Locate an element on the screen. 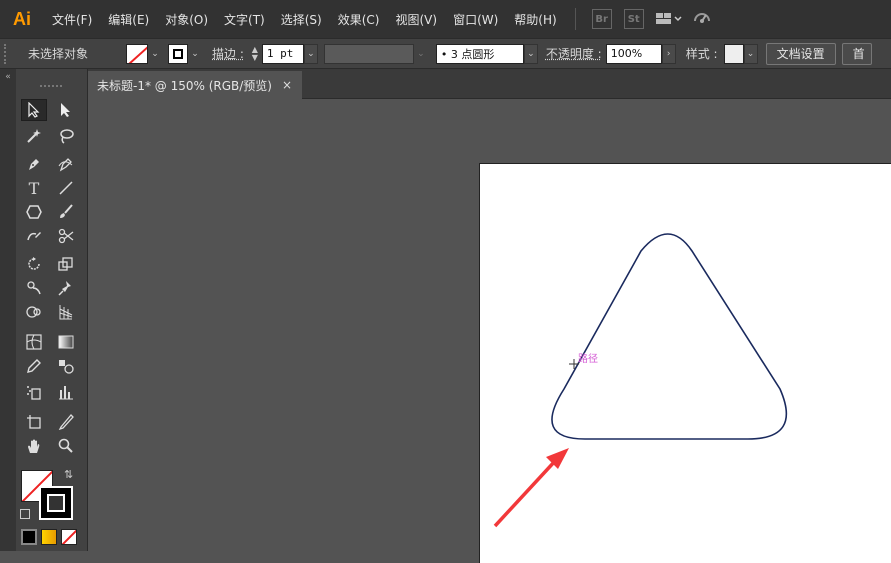 The width and height of the screenshot is (891, 563). menu-help: 帮助(H) is located at coordinates (535, 19).